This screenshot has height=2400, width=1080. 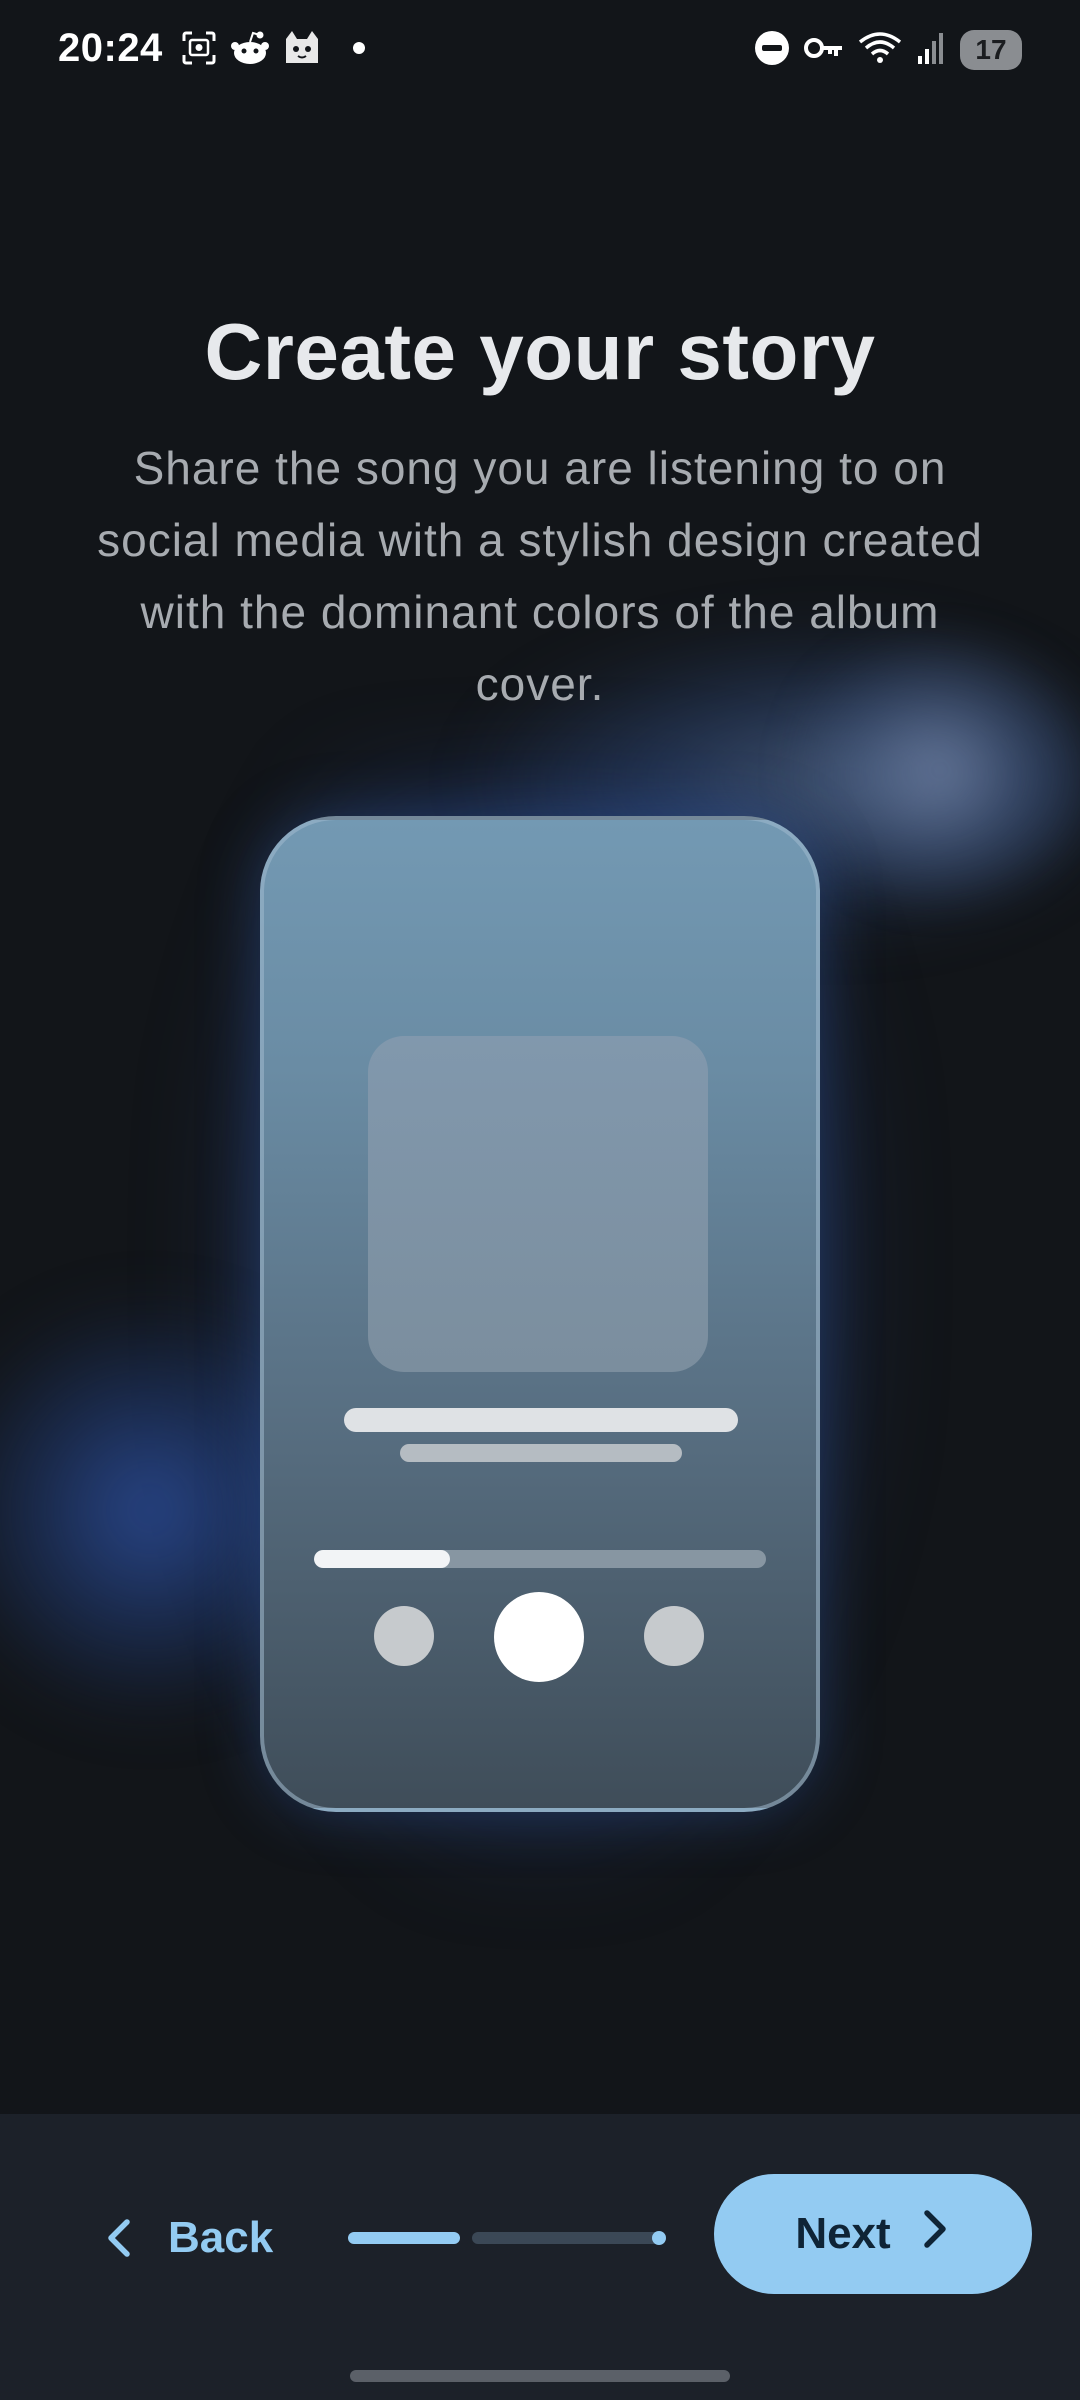 What do you see at coordinates (991, 50) in the screenshot?
I see `battery-indicator: 17` at bounding box center [991, 50].